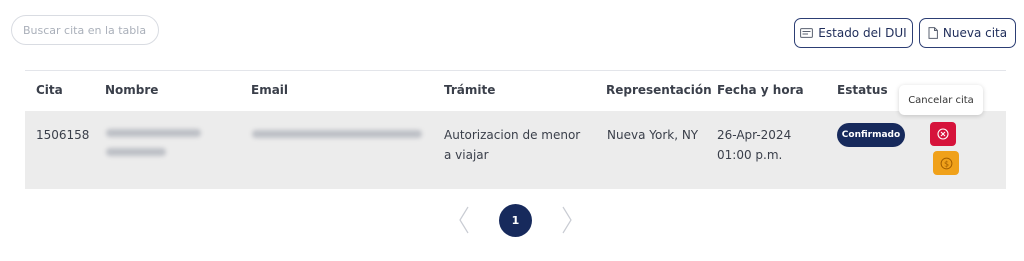 Image resolution: width=1024 pixels, height=261 pixels. I want to click on search-input, so click(85, 30).